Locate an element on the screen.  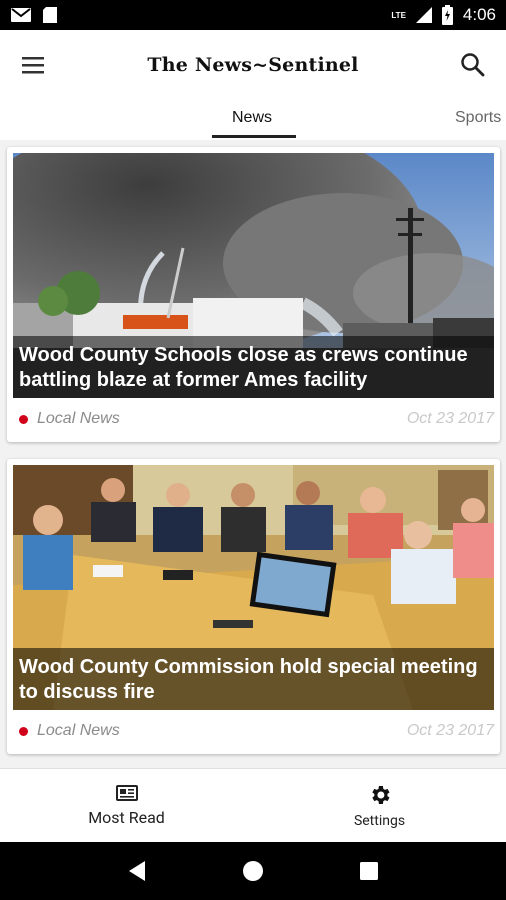
gear-icon is located at coordinates (380, 794).